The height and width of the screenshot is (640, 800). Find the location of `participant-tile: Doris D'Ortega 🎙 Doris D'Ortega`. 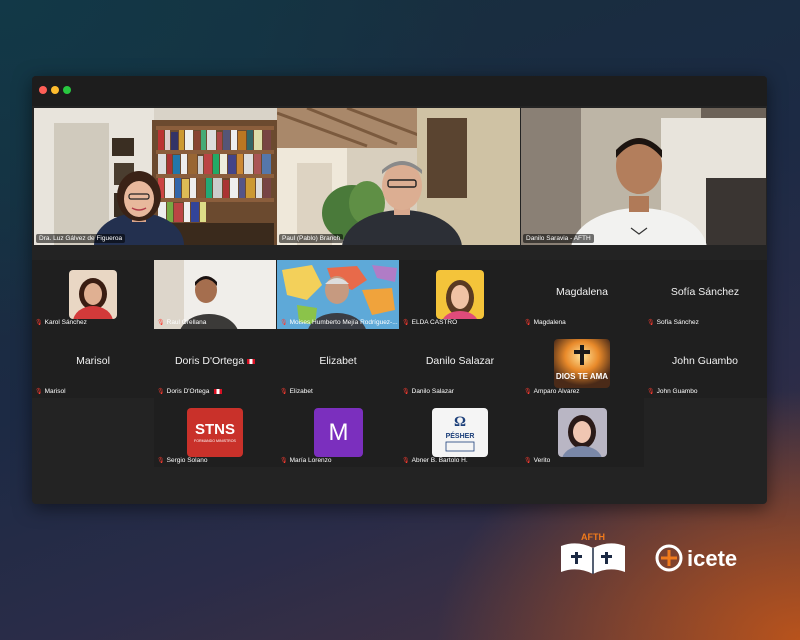

participant-tile: Doris D'Ortega 🎙 Doris D'Ortega is located at coordinates (215, 363).